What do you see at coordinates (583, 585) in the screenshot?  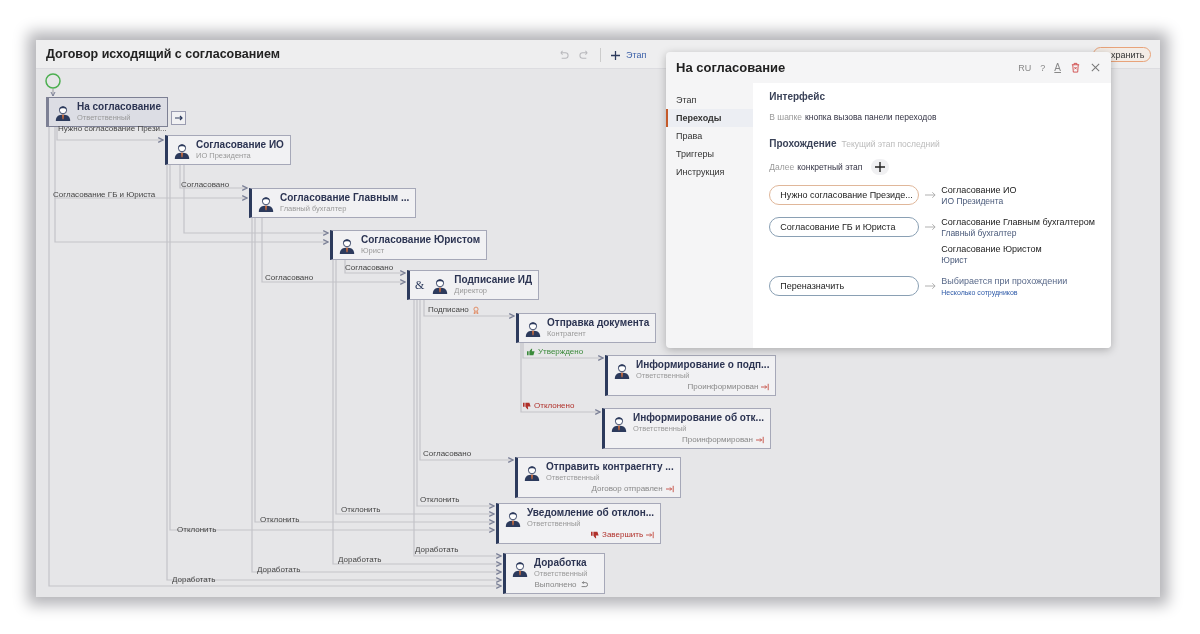 I see `return-icon` at bounding box center [583, 585].